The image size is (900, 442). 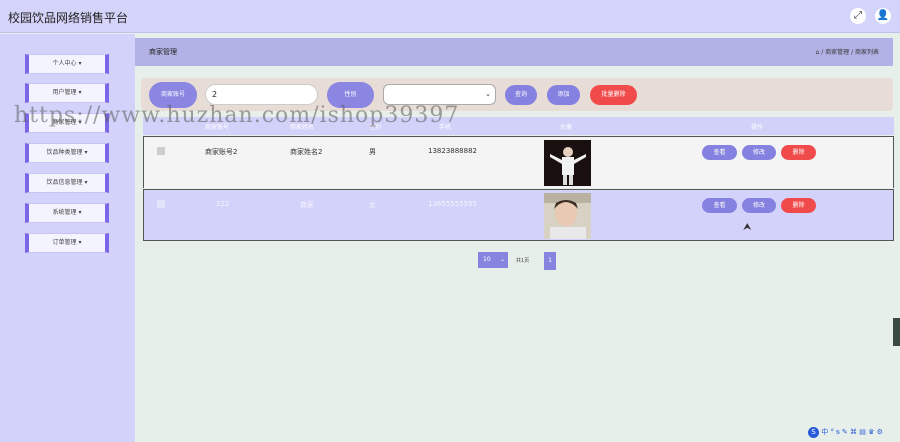 What do you see at coordinates (550, 261) in the screenshot?
I see `page-number-button: 1` at bounding box center [550, 261].